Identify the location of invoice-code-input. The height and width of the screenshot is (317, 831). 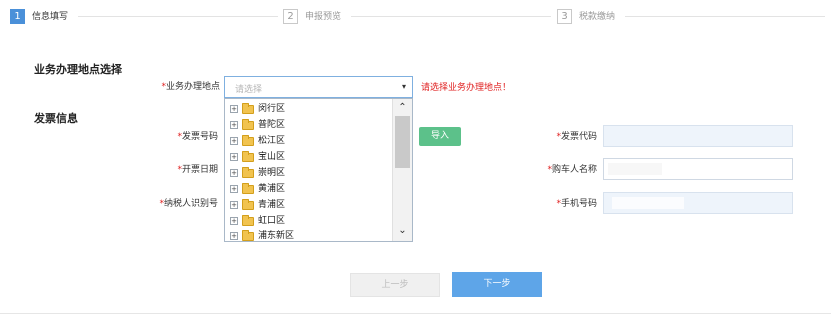
(698, 136).